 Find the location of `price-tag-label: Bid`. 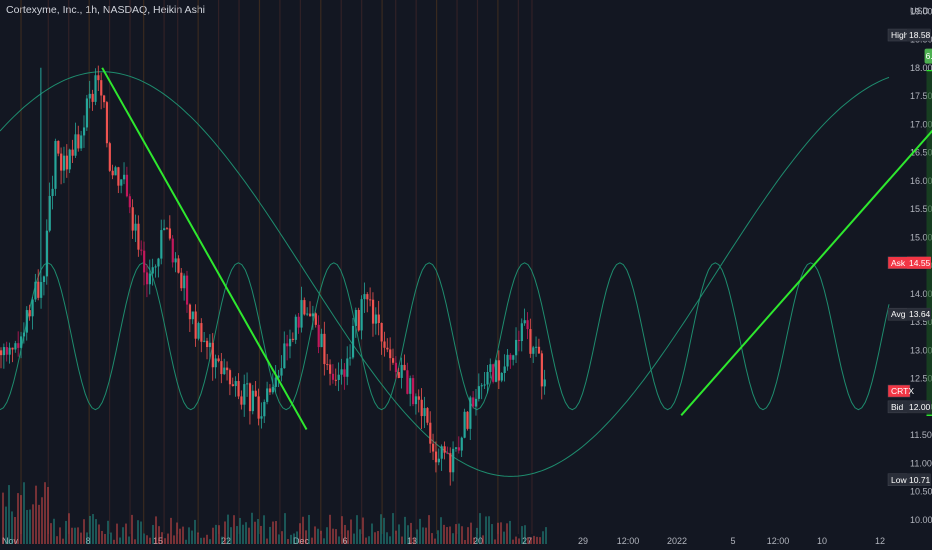

price-tag-label: Bid is located at coordinates (897, 407).